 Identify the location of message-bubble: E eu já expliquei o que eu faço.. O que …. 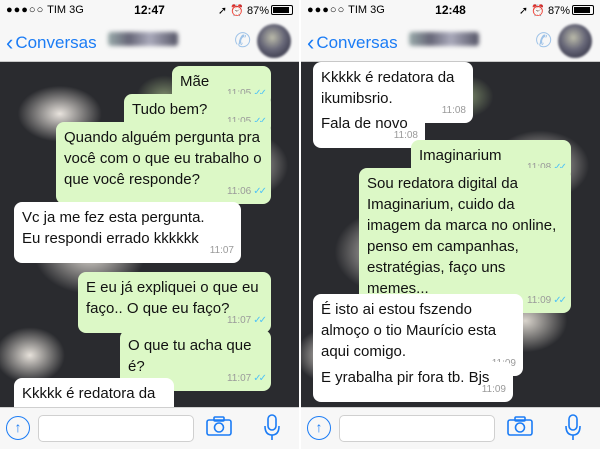
(174, 302).